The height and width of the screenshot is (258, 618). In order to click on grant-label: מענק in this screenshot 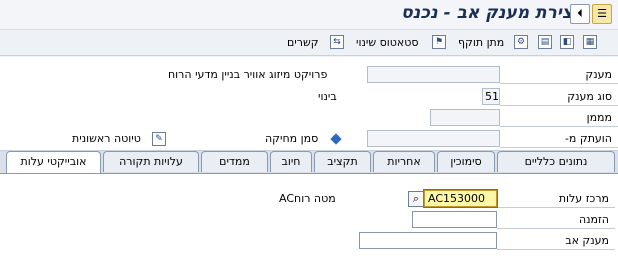, I will do `click(559, 75)`.